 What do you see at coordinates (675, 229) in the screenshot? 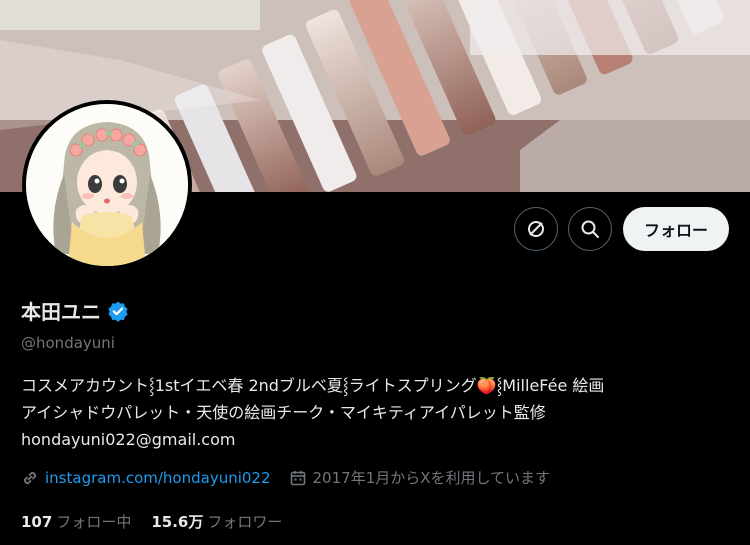
I see `follow-button: フォロー` at bounding box center [675, 229].